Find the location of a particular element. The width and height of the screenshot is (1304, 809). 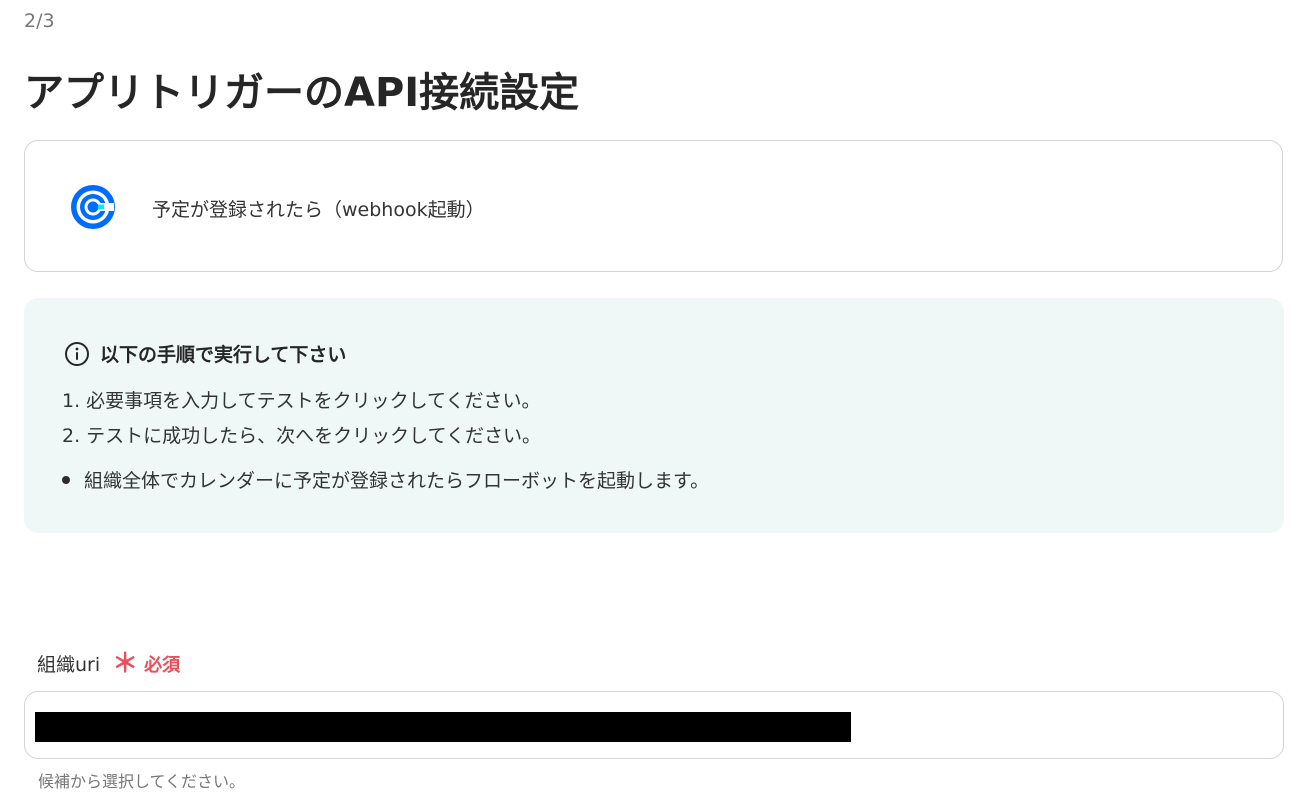

org-uri-label-row: 組織uri ＊ 必須 is located at coordinates (108, 663).